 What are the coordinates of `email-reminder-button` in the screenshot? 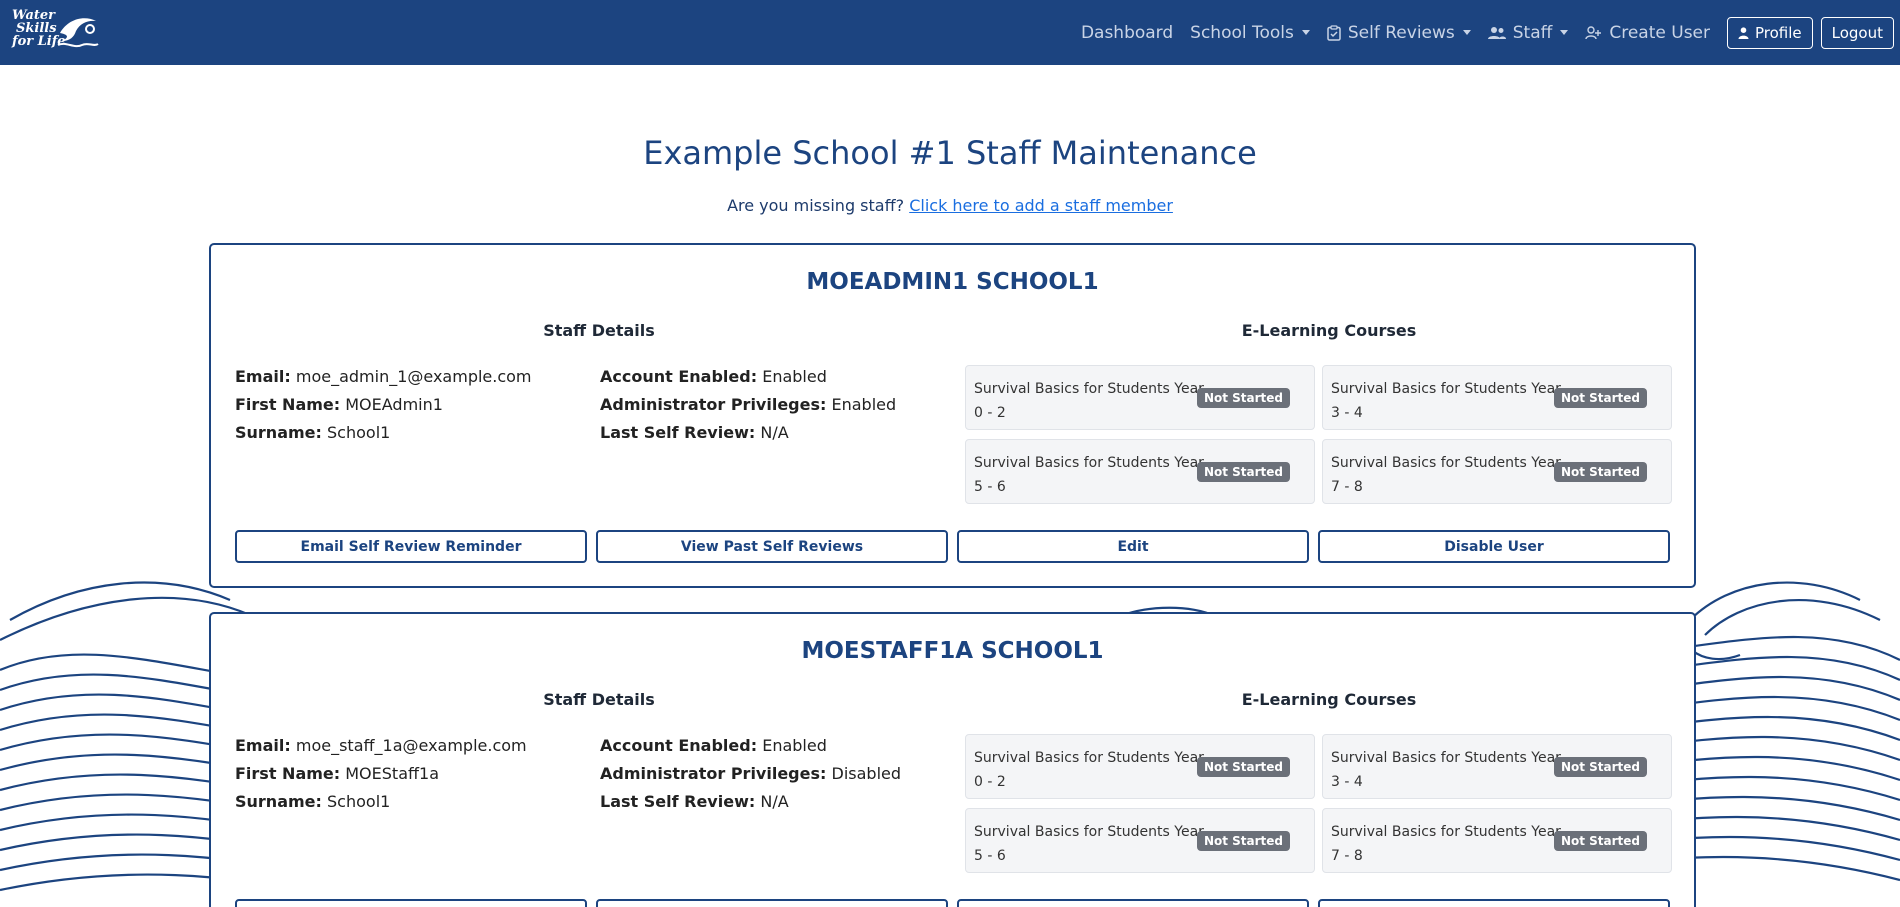 It's located at (411, 903).